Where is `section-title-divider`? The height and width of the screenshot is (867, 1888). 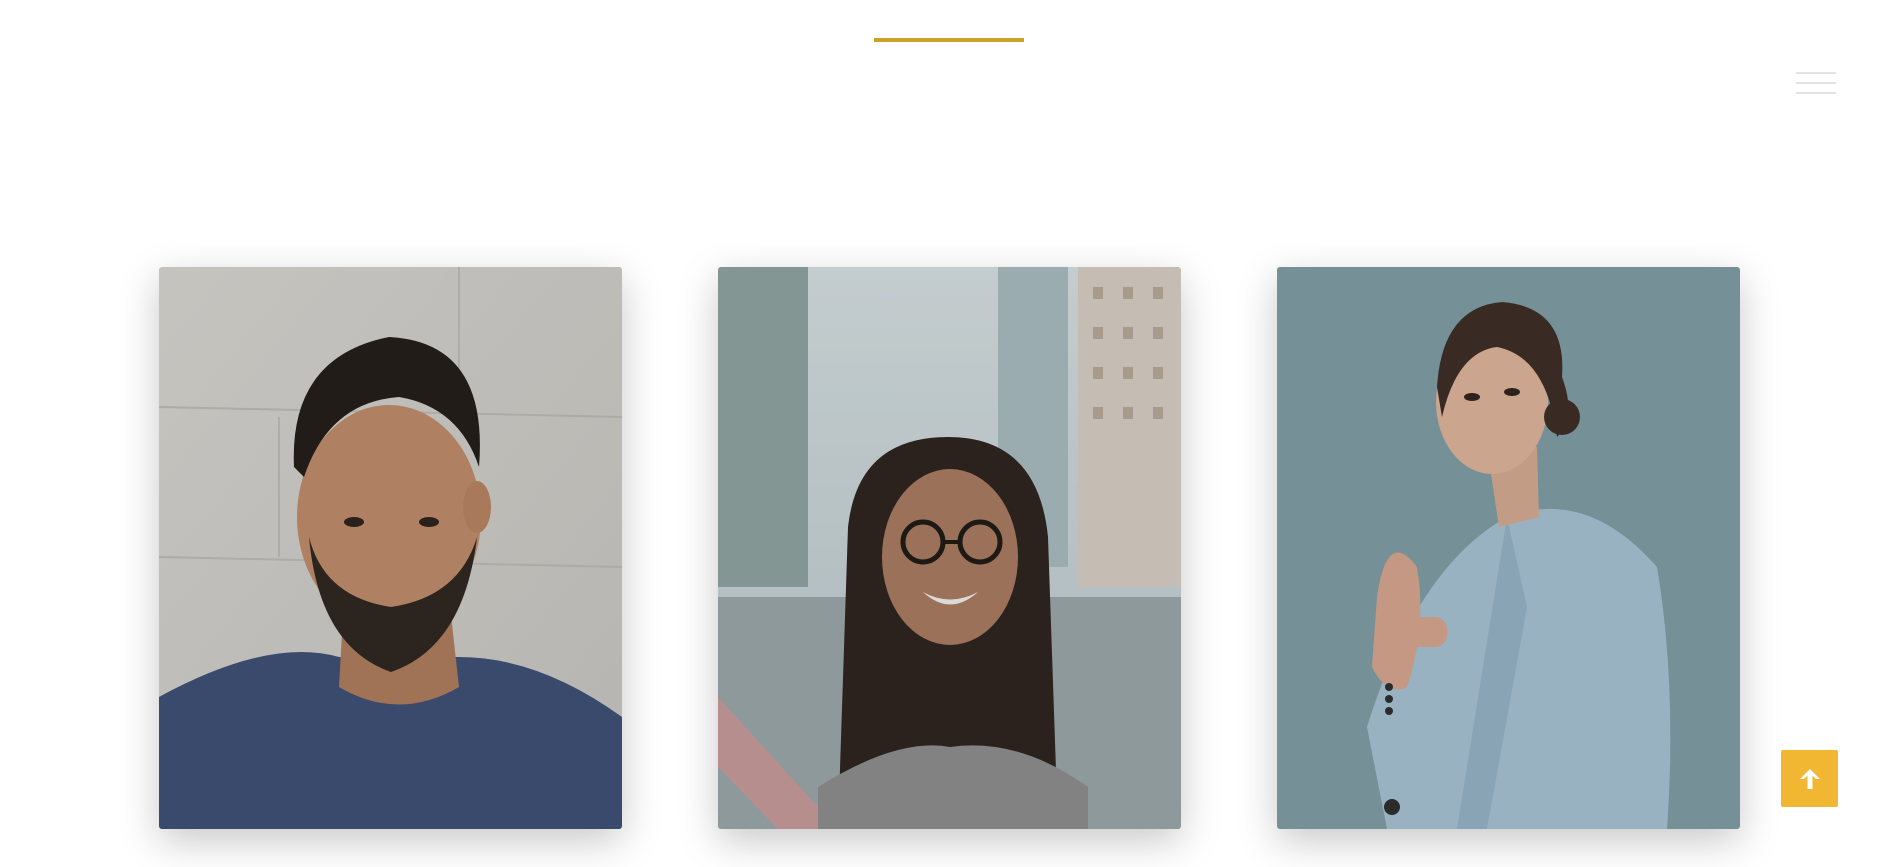 section-title-divider is located at coordinates (949, 40).